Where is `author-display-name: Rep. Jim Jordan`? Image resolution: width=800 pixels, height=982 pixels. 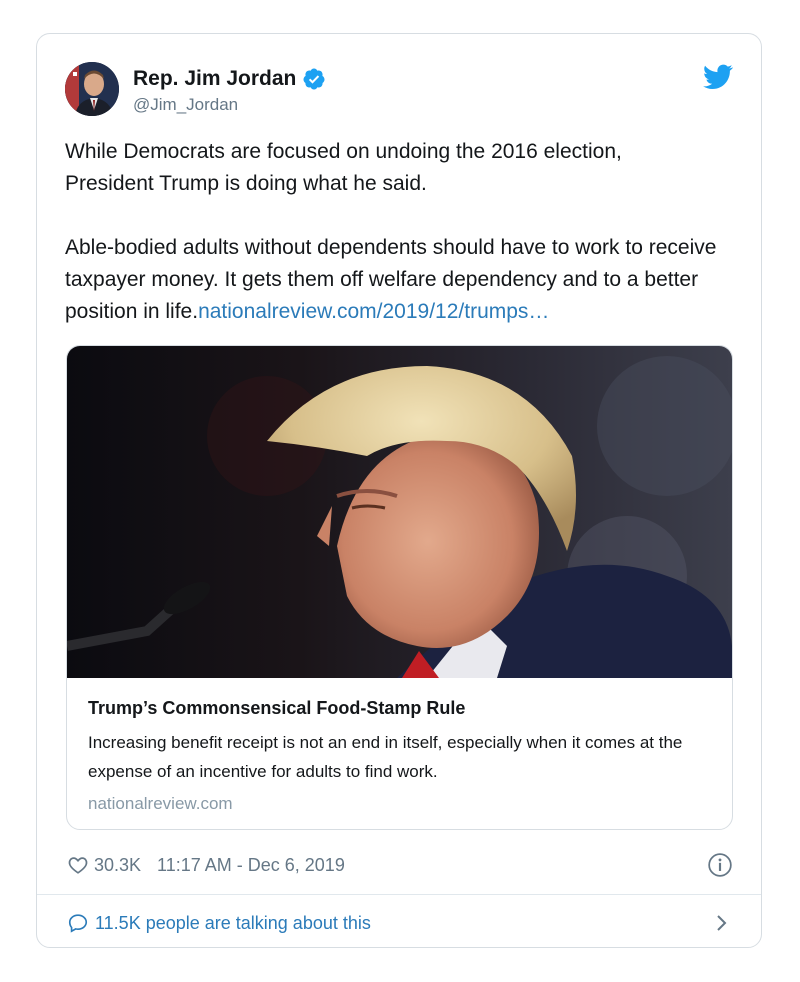
author-display-name: Rep. Jim Jordan is located at coordinates (215, 78).